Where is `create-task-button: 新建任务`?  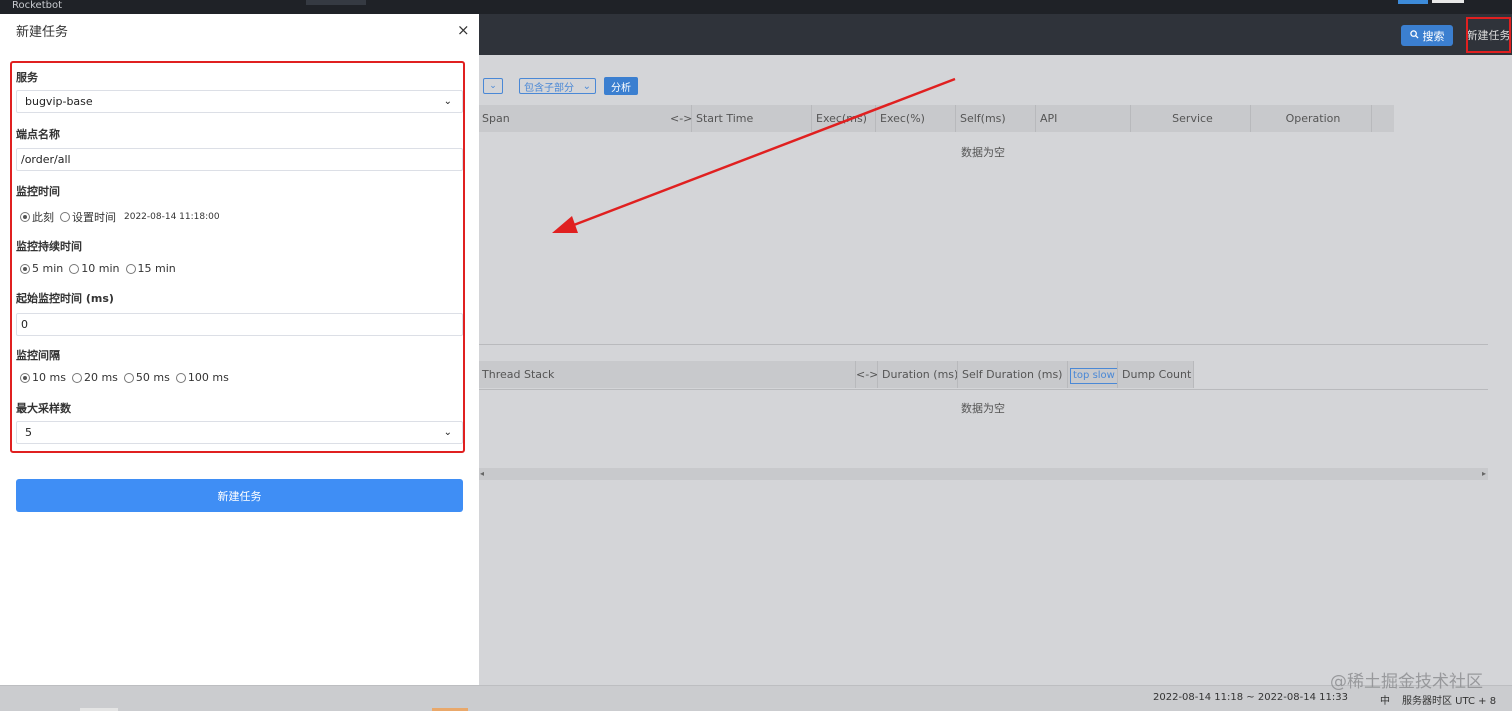 create-task-button: 新建任务 is located at coordinates (239, 495).